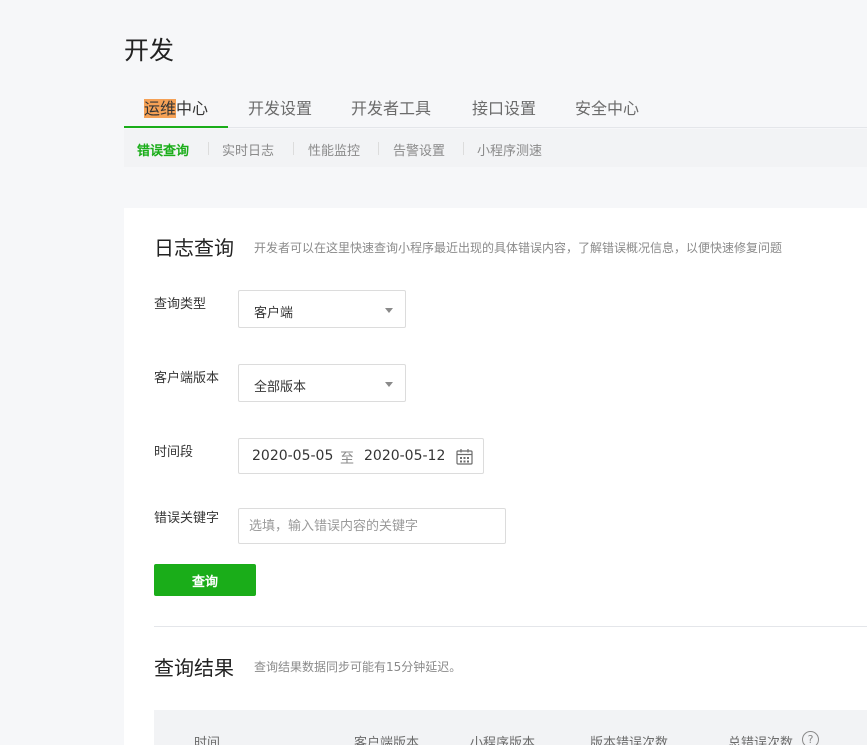 The image size is (867, 745). I want to click on query-results-title: 查询结果, so click(194, 668).